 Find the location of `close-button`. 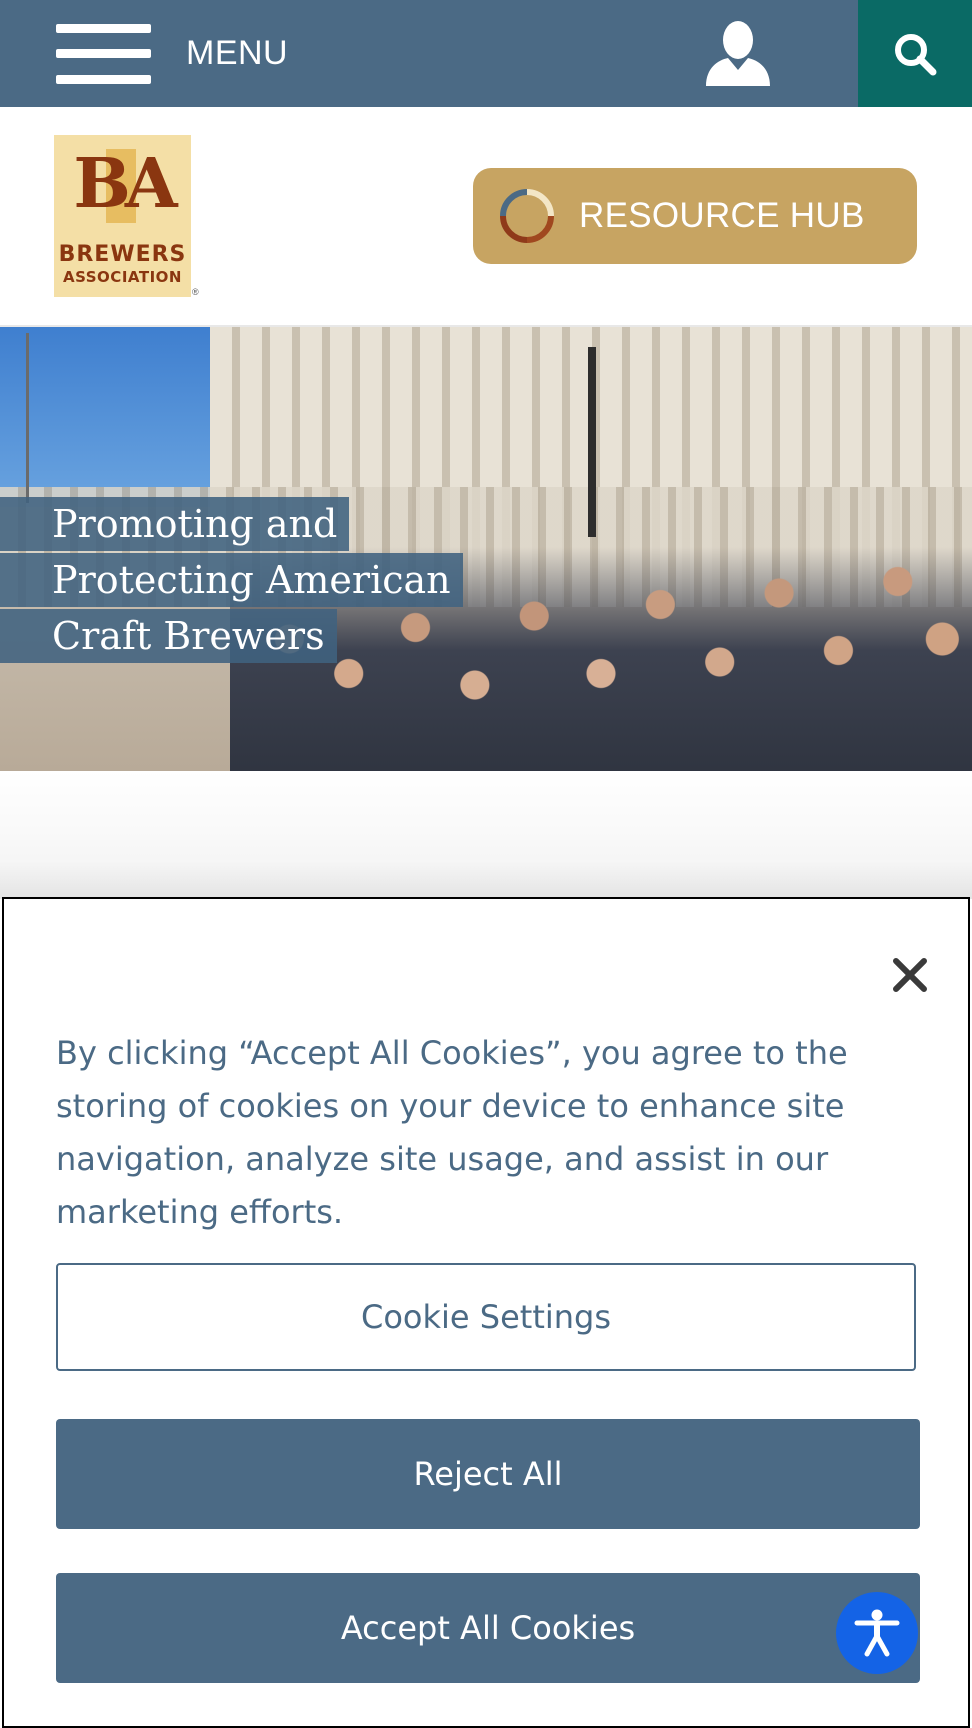

close-button is located at coordinates (910, 975).